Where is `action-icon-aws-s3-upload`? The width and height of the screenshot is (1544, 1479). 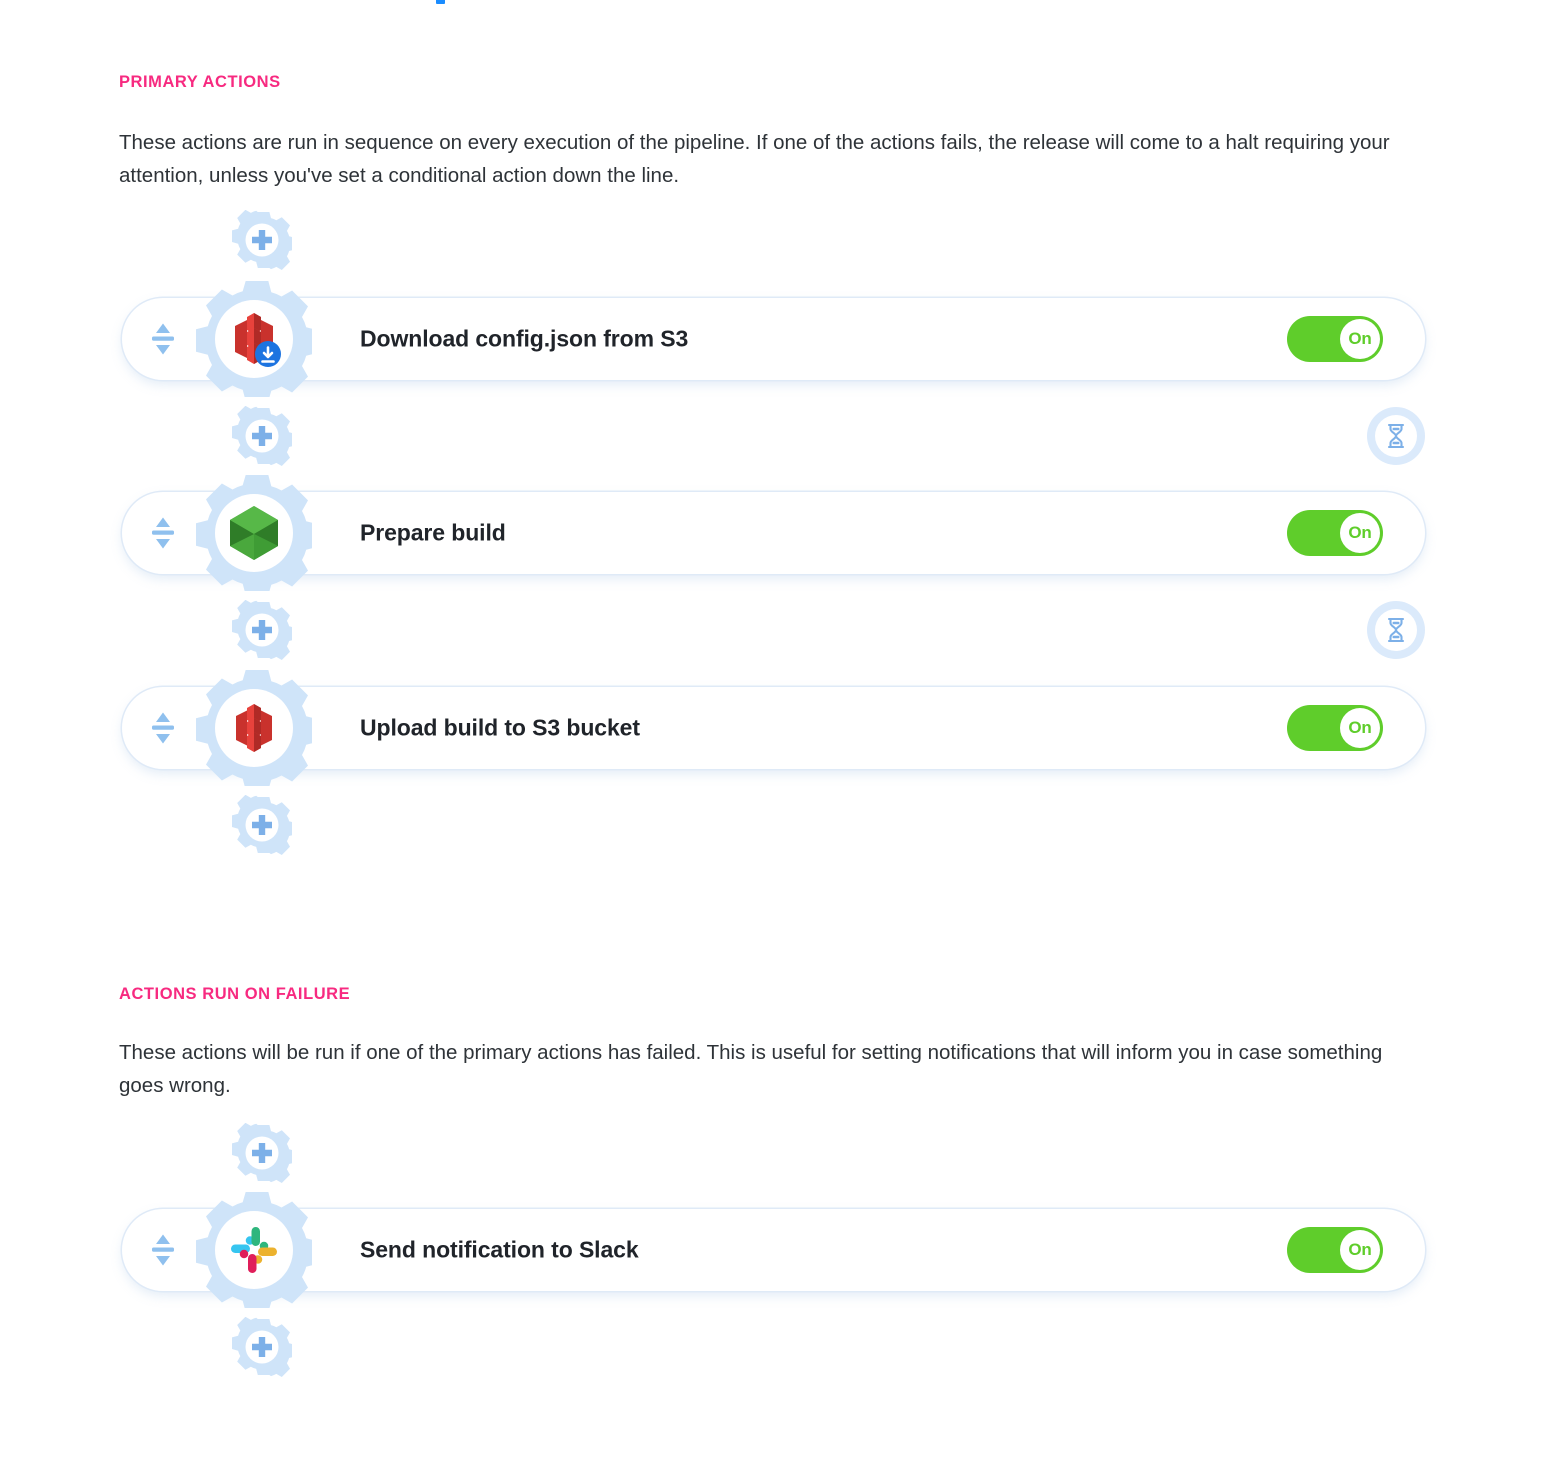 action-icon-aws-s3-upload is located at coordinates (254, 728).